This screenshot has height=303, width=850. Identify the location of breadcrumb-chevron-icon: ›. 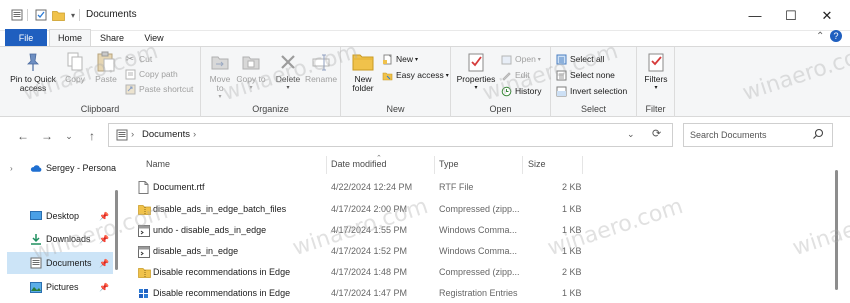
(132, 134).